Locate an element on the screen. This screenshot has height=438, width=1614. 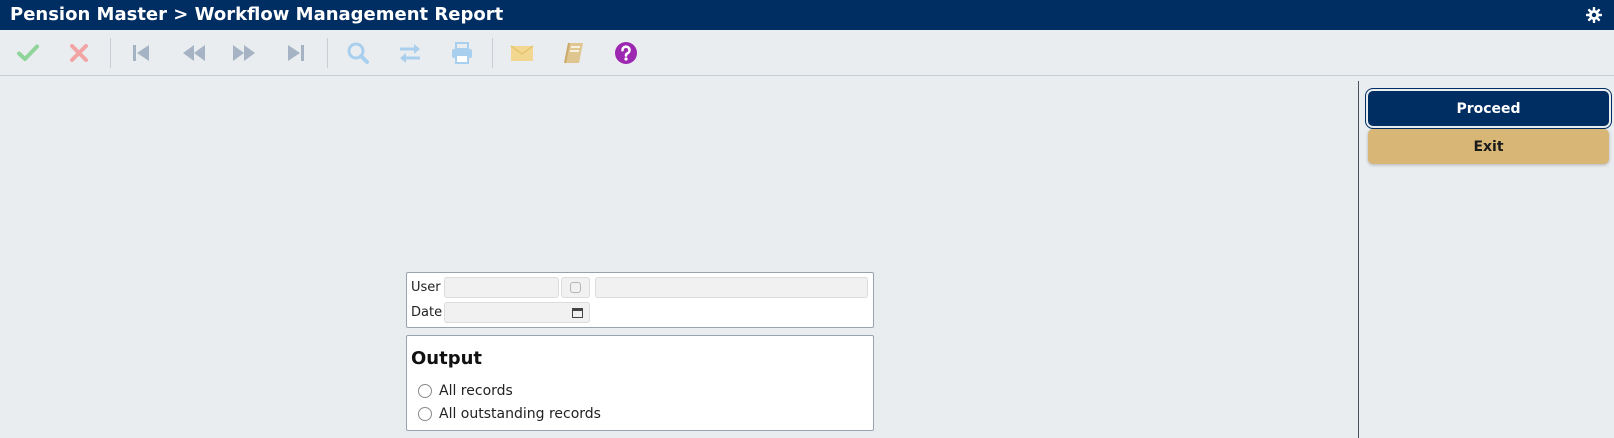
swap-icon is located at coordinates (410, 53).